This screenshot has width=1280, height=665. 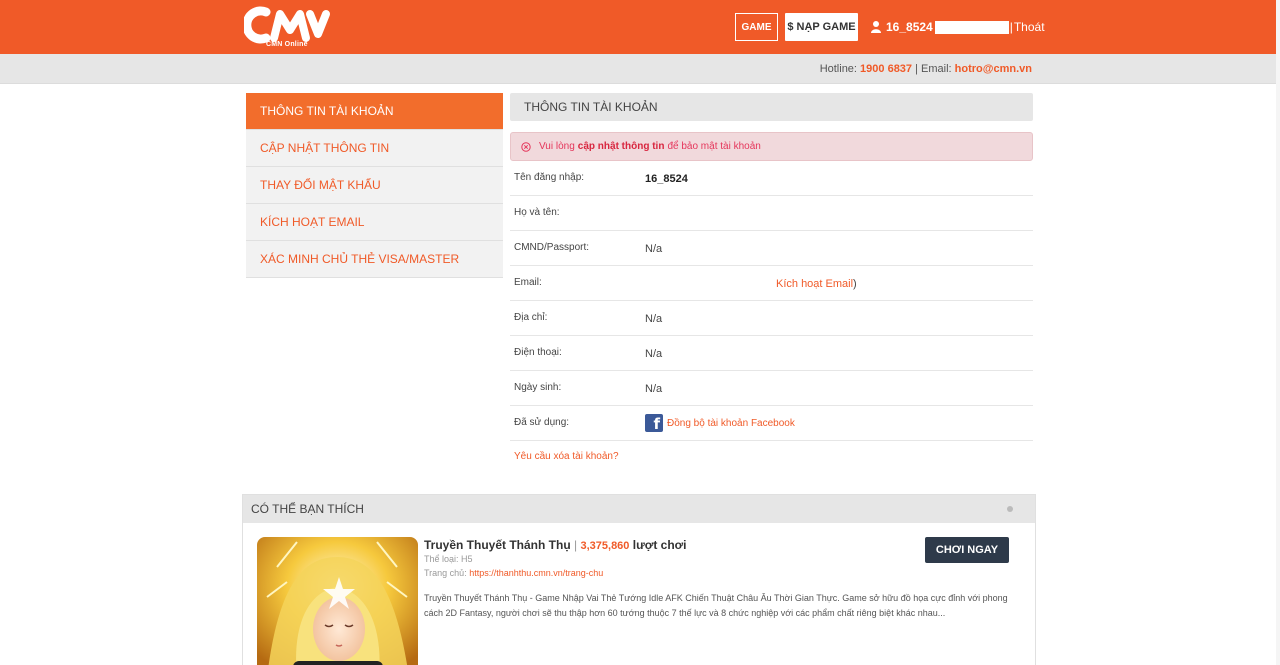 What do you see at coordinates (445, 573) in the screenshot?
I see `homepage-label: Trang chủ:` at bounding box center [445, 573].